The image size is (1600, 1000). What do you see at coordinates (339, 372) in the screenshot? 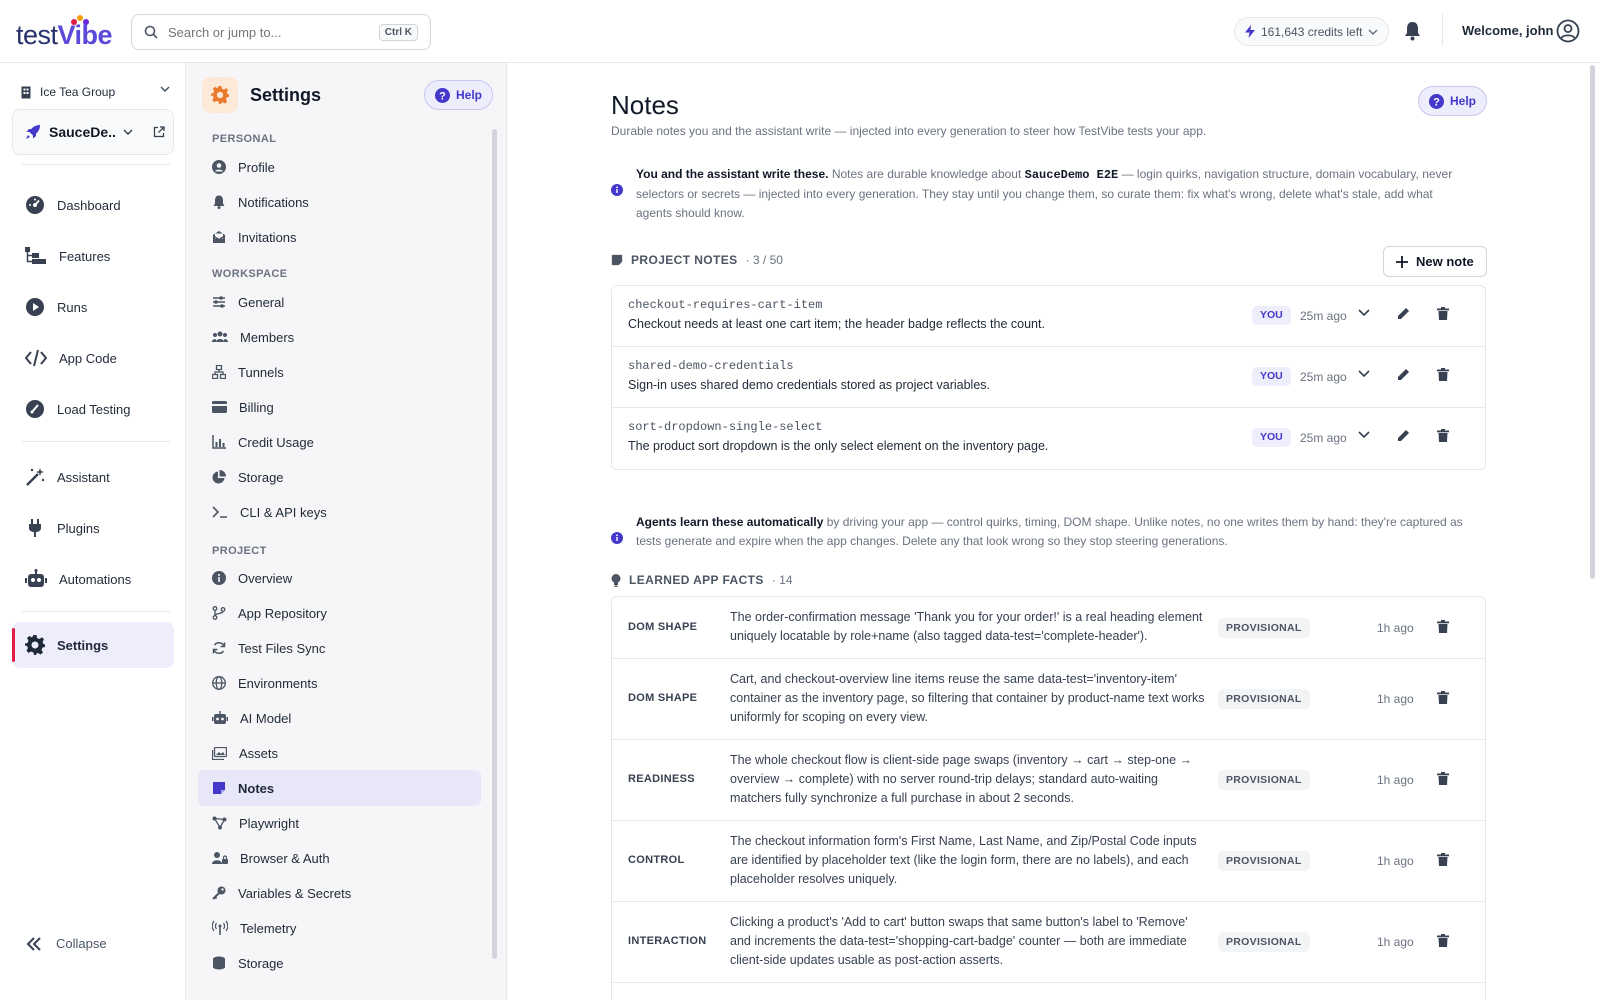
I see `settings-item-tunnels: Tunnels` at bounding box center [339, 372].